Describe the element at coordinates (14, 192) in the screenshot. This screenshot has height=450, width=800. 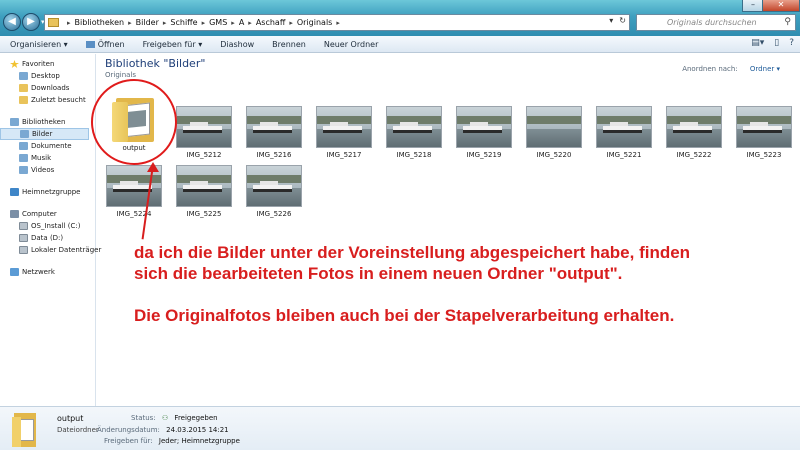
I see `homegroup-icon` at that location.